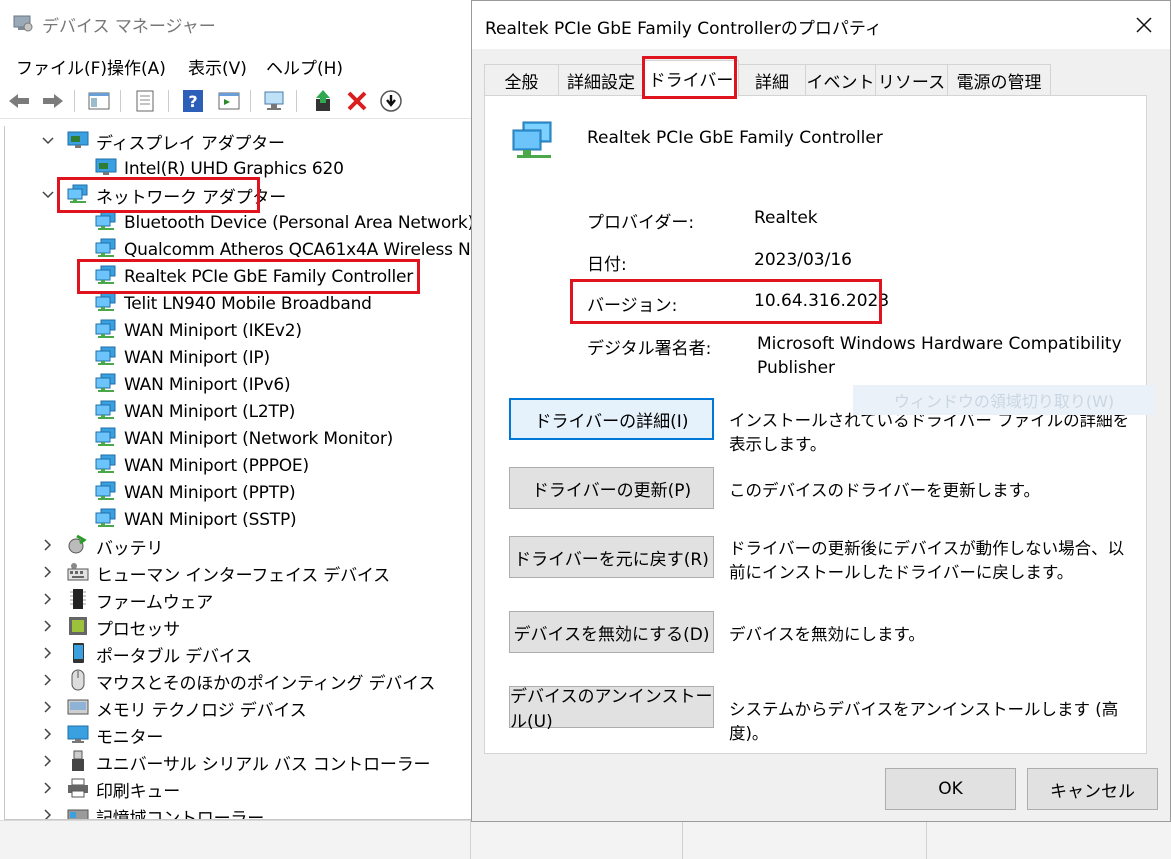 Image resolution: width=1171 pixels, height=859 pixels. I want to click on uninstall-device-button: デバイスのアンインストール(U), so click(611, 709).